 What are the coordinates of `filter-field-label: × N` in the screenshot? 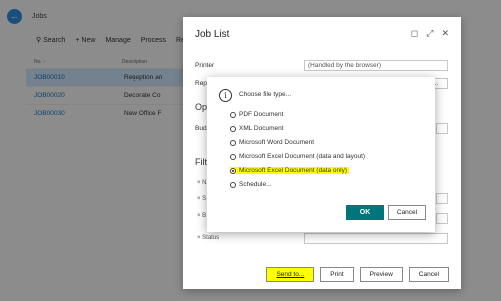 It's located at (202, 183).